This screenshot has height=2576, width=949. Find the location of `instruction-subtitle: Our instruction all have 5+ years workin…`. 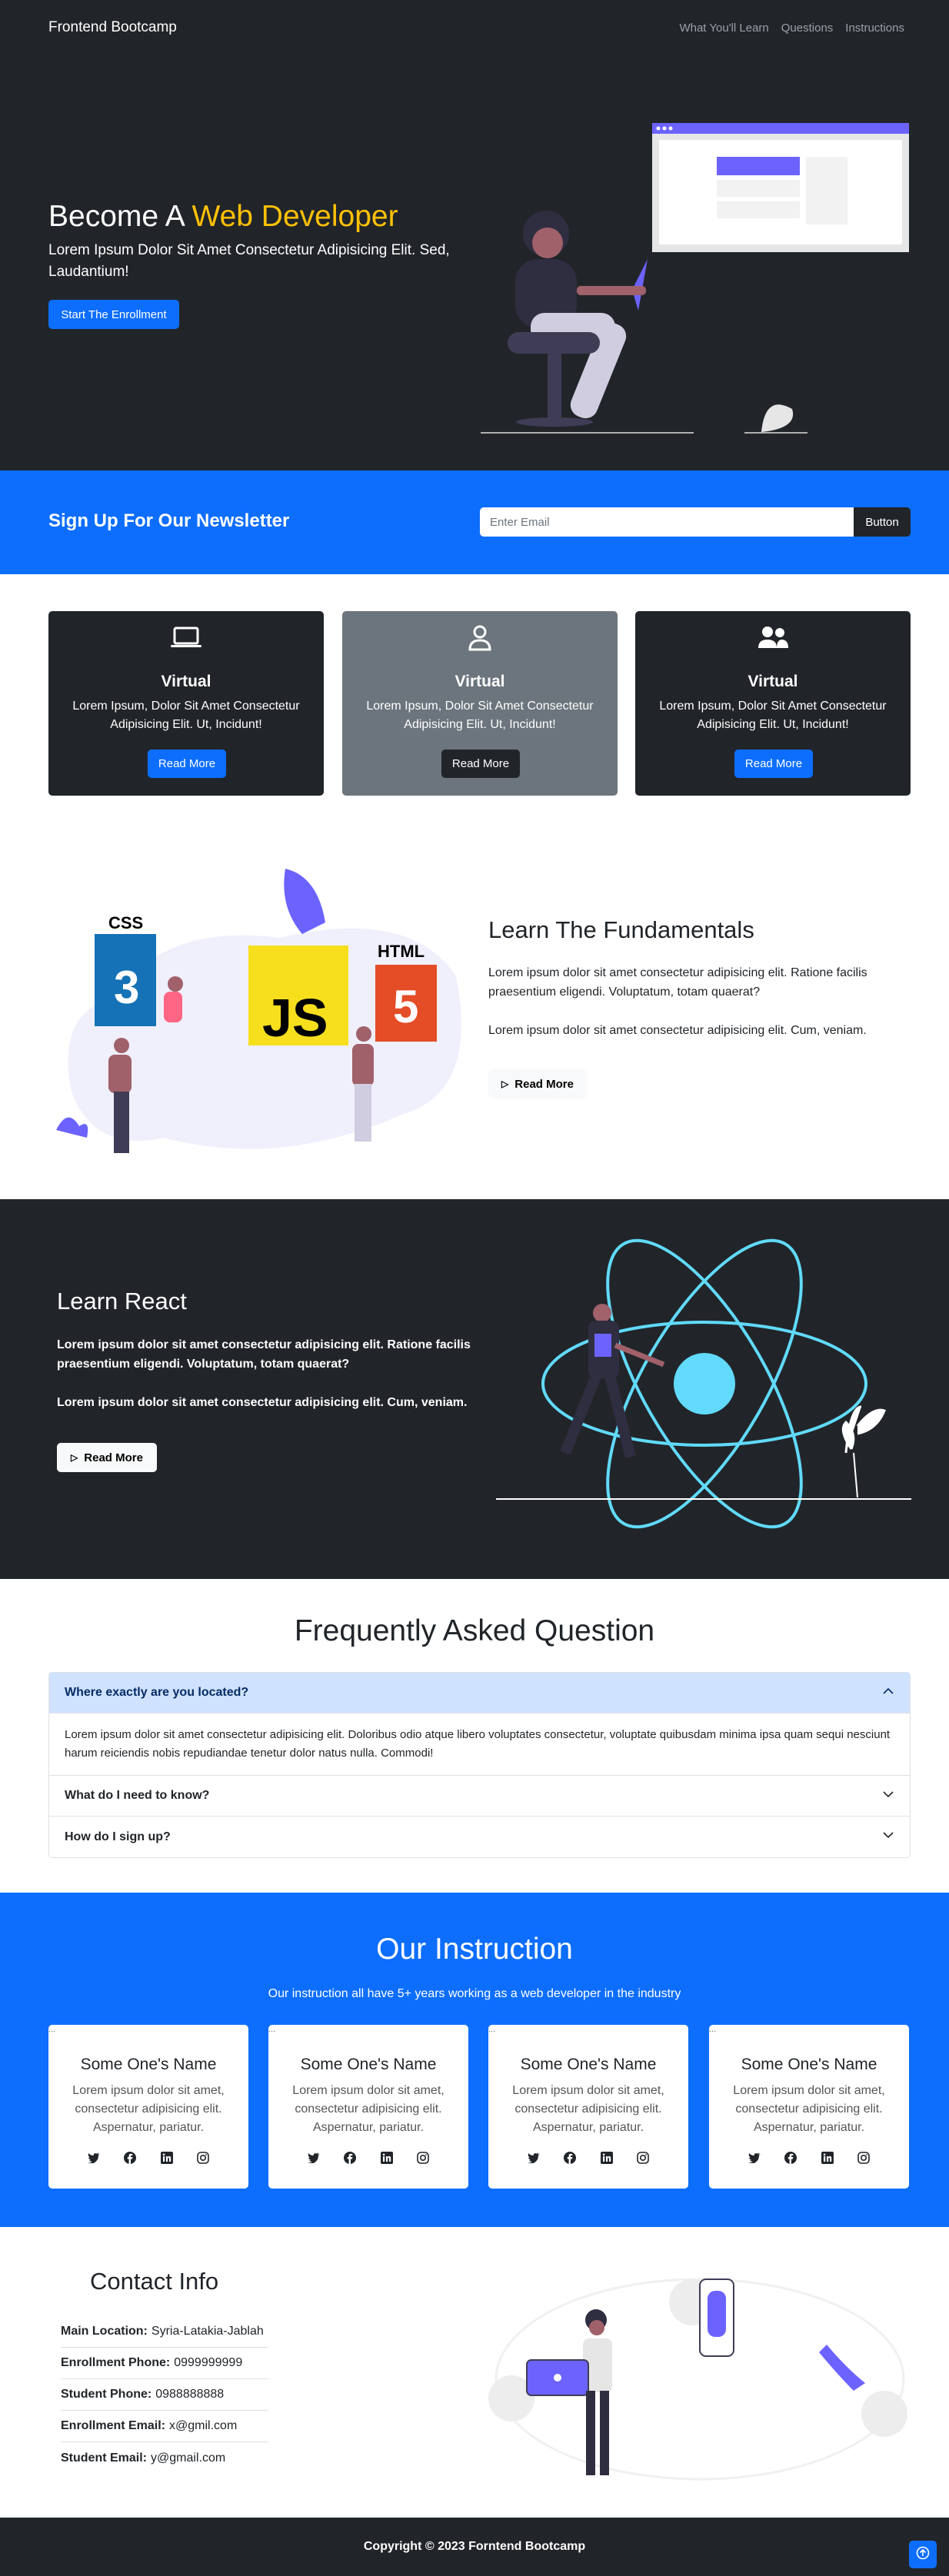

instruction-subtitle: Our instruction all have 5+ years workin… is located at coordinates (475, 1993).